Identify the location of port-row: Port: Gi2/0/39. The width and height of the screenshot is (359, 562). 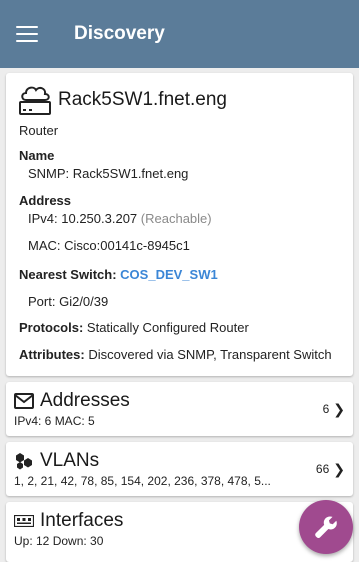
(68, 301).